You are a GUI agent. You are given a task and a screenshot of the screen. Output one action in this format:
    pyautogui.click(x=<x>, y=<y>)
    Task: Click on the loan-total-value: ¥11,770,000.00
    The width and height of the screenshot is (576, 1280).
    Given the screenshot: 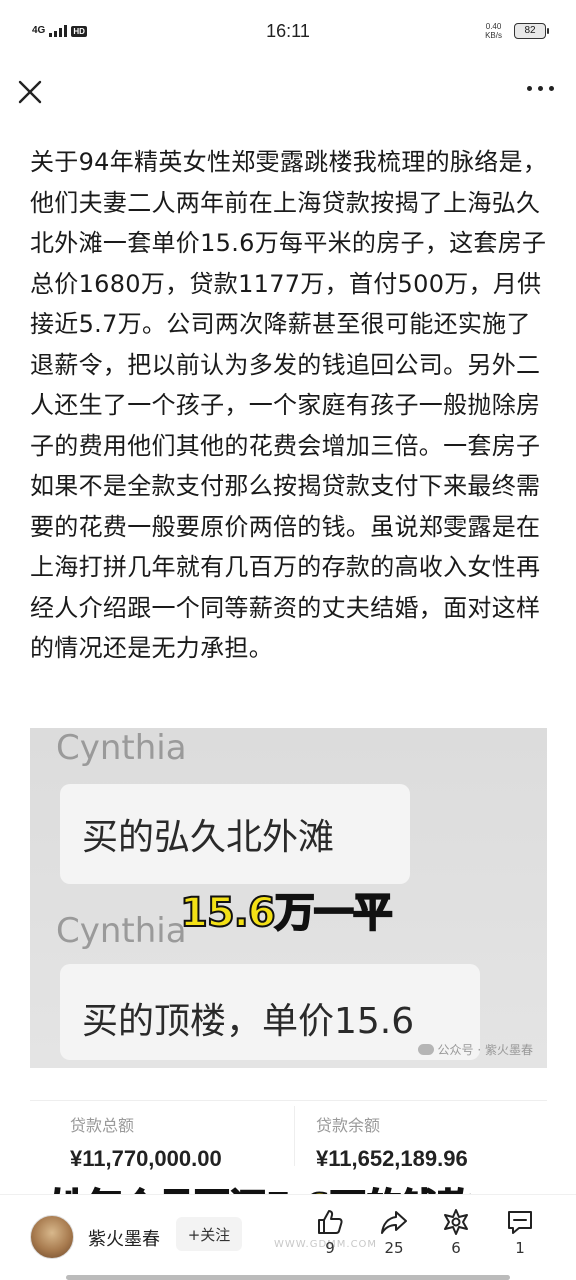 What is the action you would take?
    pyautogui.click(x=146, y=1158)
    